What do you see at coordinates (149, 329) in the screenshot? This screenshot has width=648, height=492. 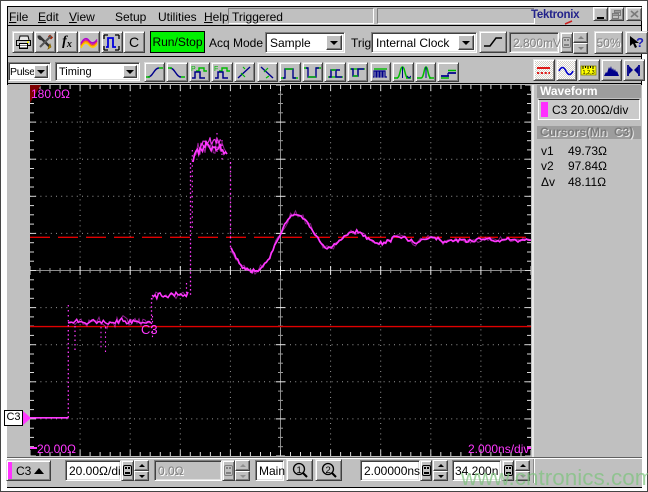 I see `svg-text: C3` at bounding box center [149, 329].